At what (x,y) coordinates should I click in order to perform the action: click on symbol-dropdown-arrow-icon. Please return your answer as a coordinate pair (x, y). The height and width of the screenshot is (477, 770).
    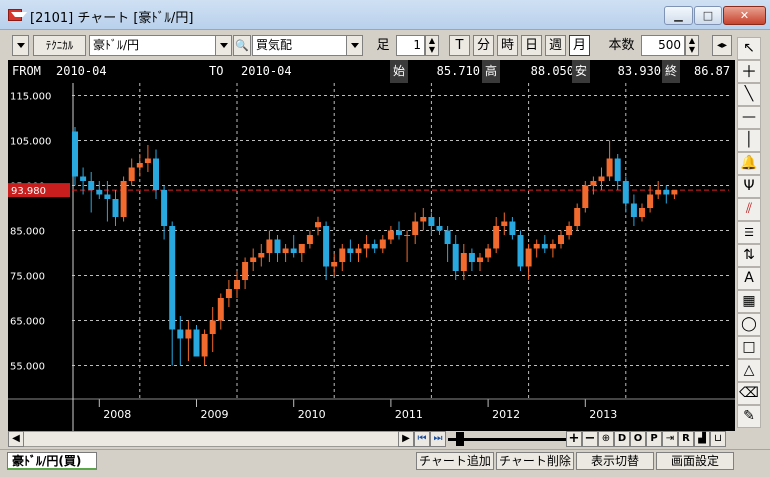
    Looking at the image, I should click on (223, 45).